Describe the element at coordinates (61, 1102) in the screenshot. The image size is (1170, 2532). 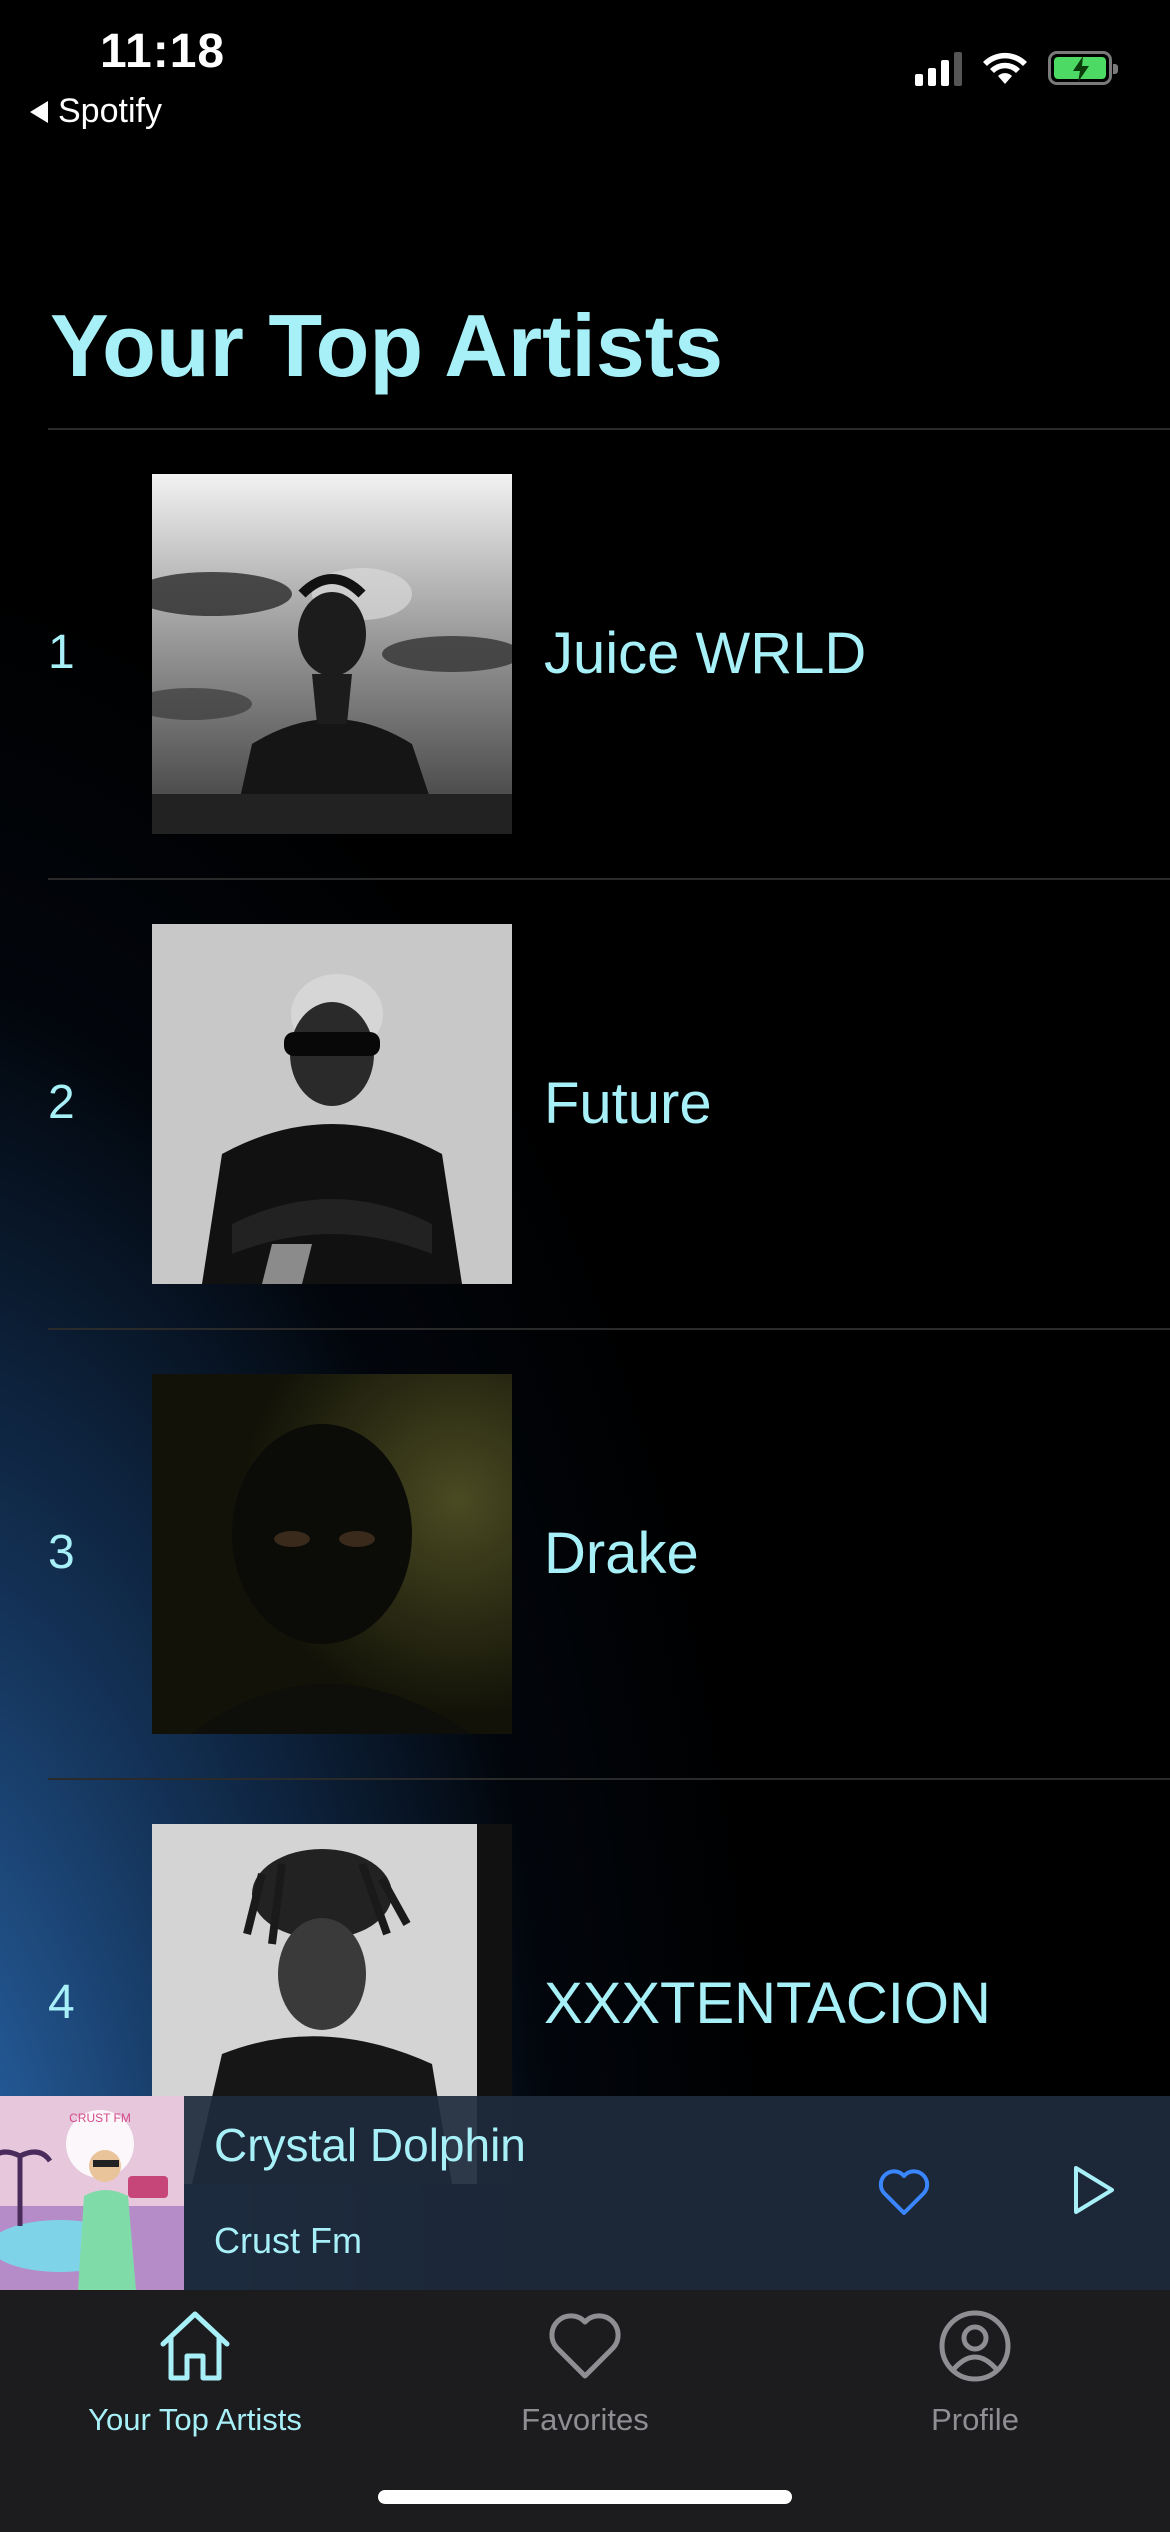
I see `artist-rank: 2` at that location.